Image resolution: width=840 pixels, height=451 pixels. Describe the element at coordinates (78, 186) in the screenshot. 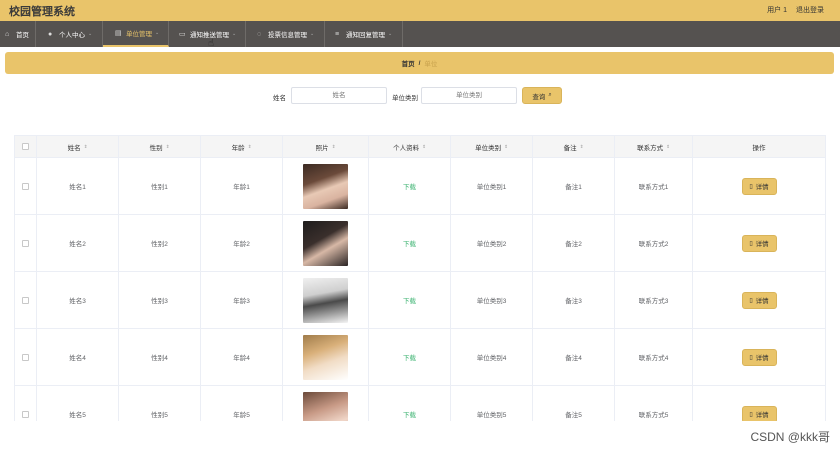

I see `cell-name: 姓名1` at that location.